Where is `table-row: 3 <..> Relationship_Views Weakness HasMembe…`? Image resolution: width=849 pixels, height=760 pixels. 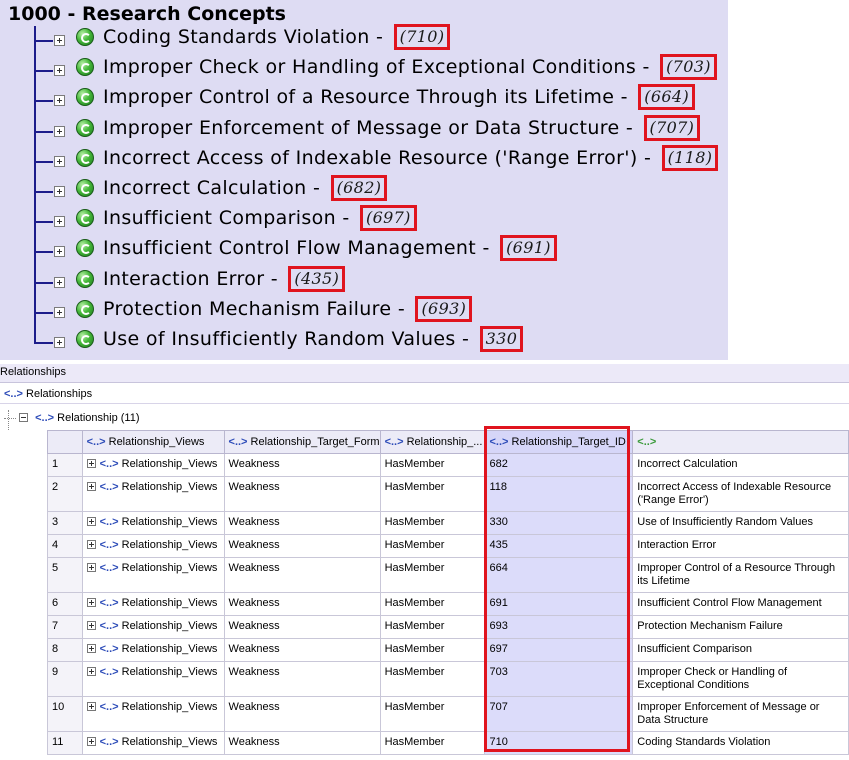
table-row: 3 <..> Relationship_Views Weakness HasMembe… is located at coordinates (448, 523).